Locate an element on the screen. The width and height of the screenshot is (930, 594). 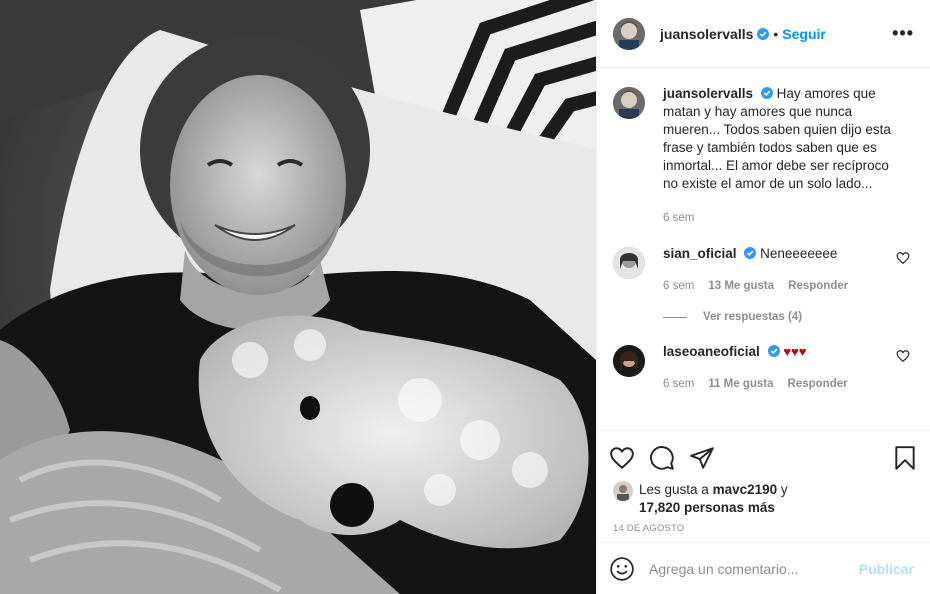
comment-username: sian_oficial is located at coordinates (700, 253).